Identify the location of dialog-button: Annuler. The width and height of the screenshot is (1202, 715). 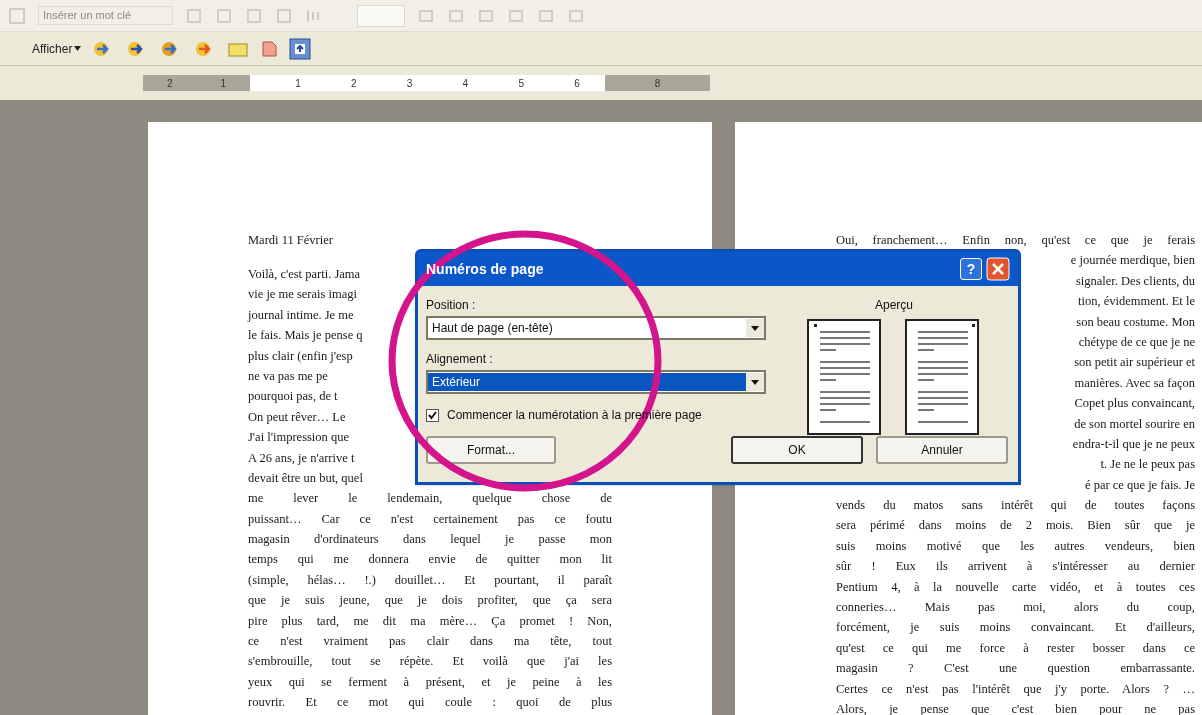
(942, 450).